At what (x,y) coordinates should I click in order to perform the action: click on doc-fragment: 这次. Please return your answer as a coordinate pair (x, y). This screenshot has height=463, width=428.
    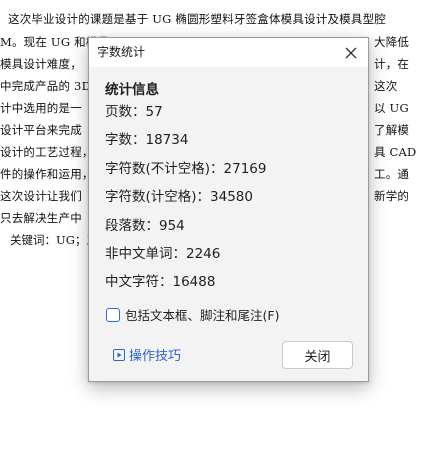
    Looking at the image, I should click on (386, 86).